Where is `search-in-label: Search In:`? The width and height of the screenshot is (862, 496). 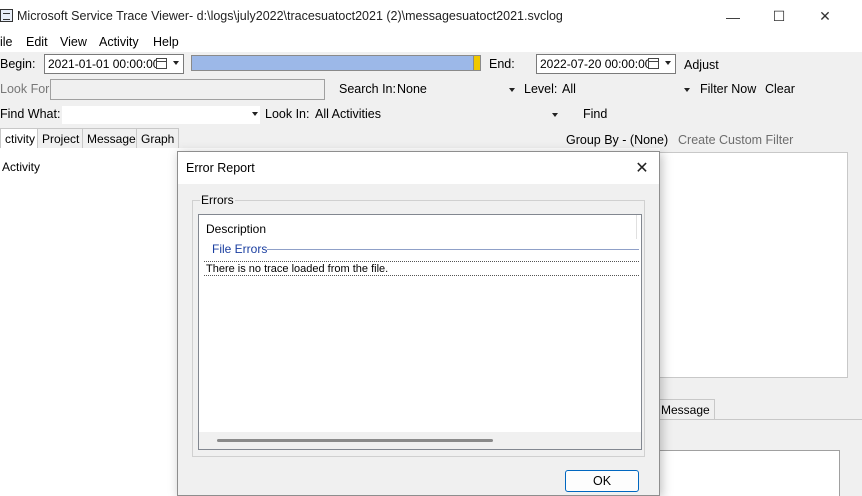
search-in-label: Search In: is located at coordinates (367, 89).